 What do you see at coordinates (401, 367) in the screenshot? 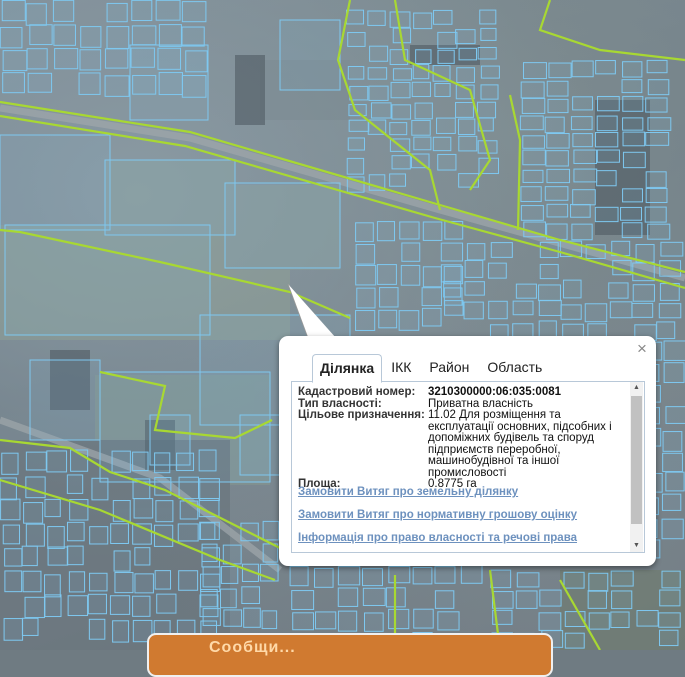
I see `tab-ikk: ІКК` at bounding box center [401, 367].